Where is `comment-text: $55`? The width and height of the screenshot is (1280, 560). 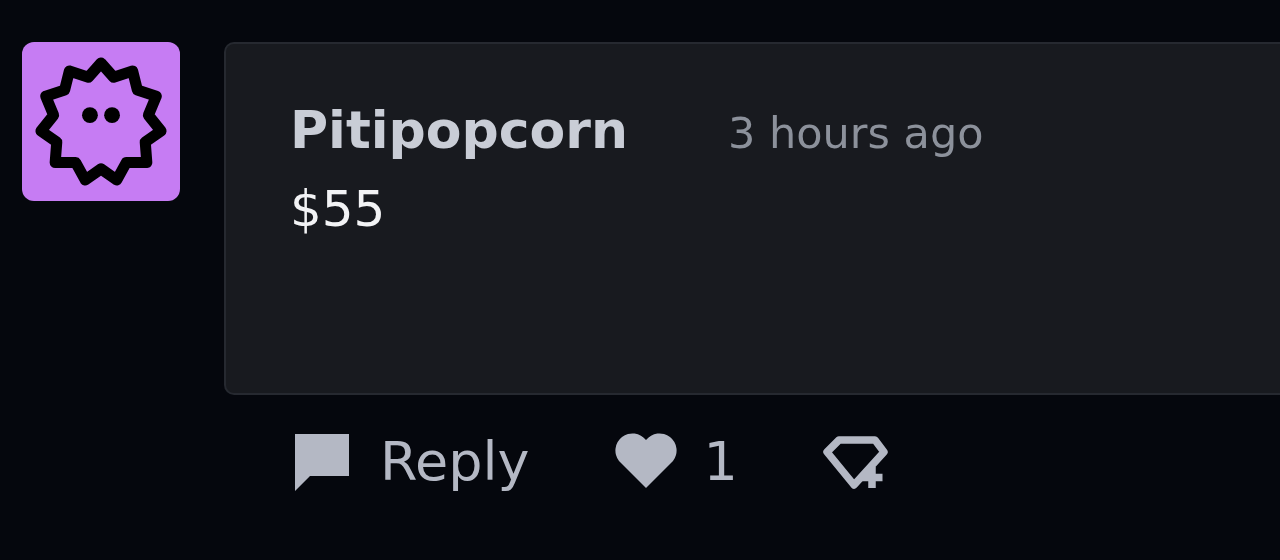
comment-text: $55 is located at coordinates (338, 209).